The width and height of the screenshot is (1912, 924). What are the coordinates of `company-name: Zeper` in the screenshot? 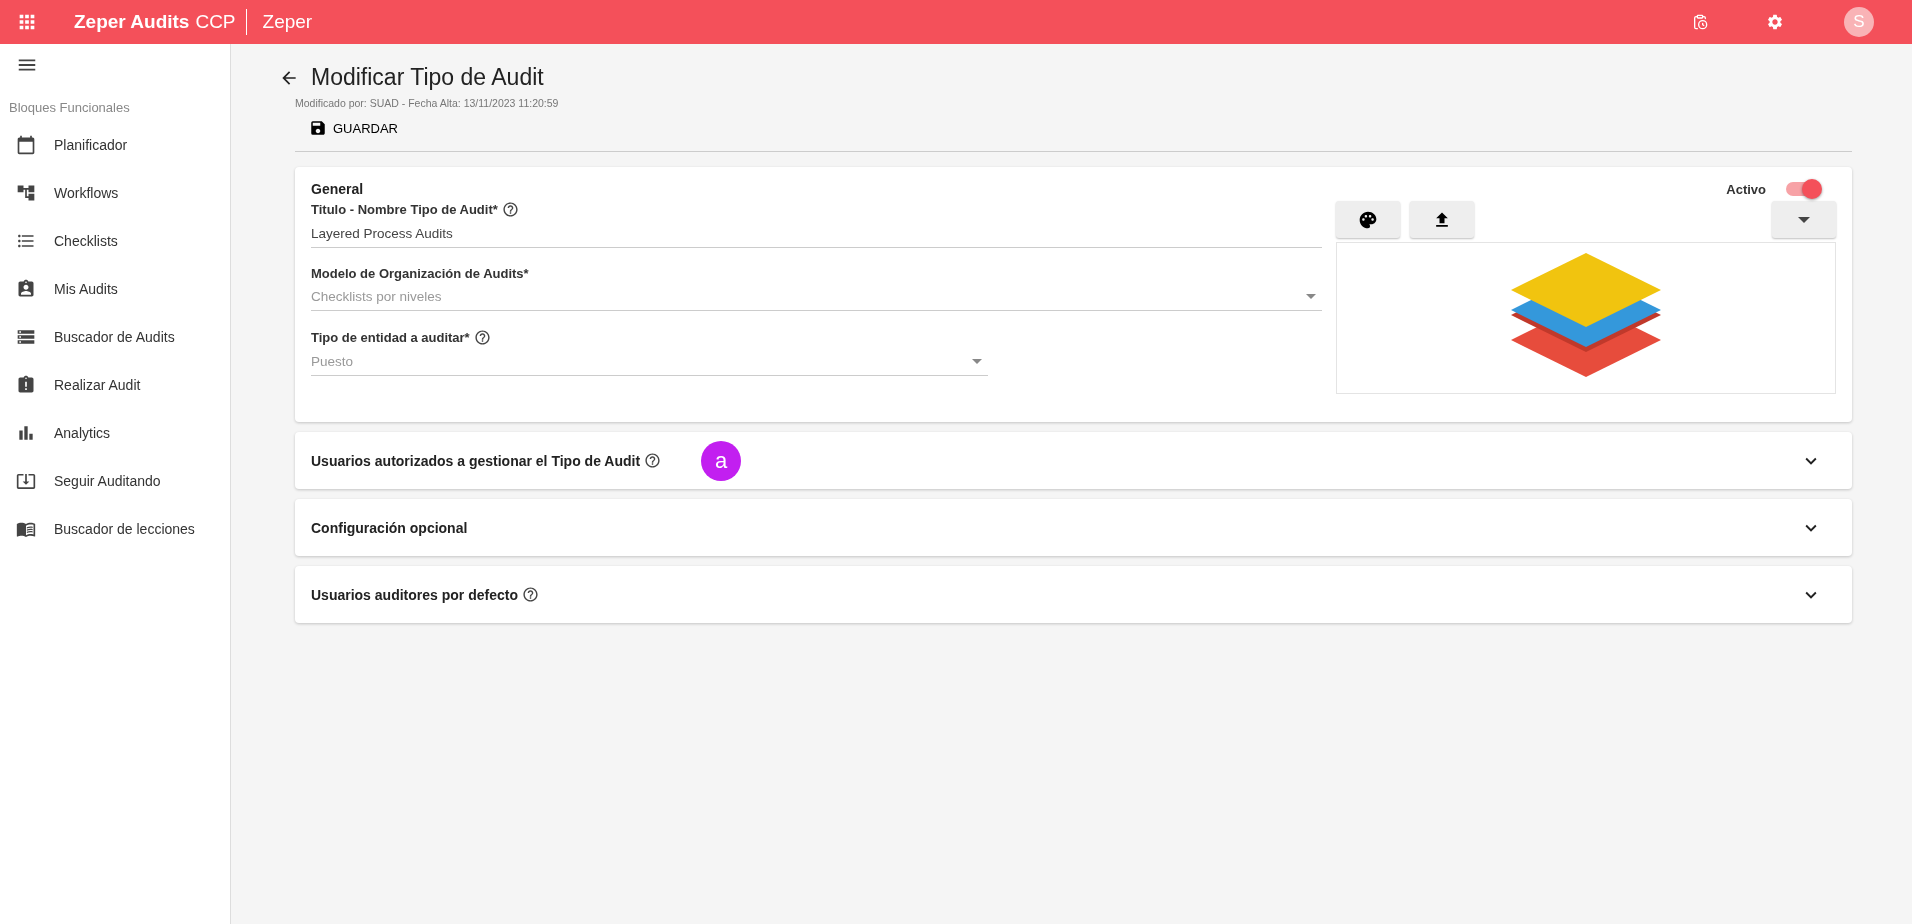 It's located at (287, 22).